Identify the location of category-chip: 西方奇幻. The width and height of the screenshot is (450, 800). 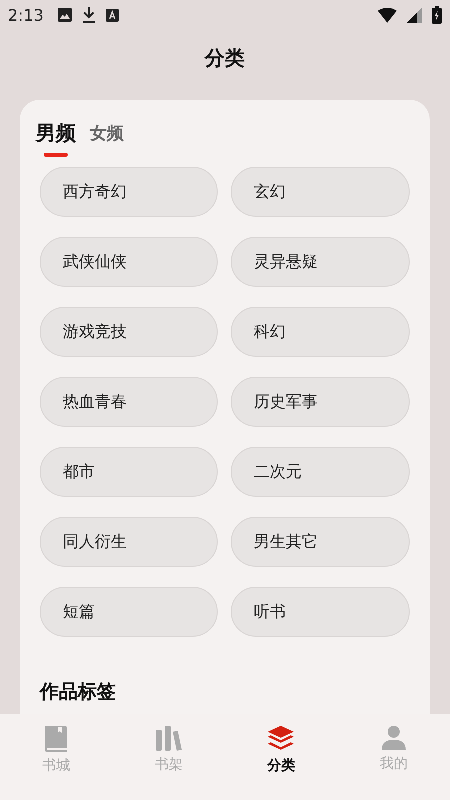
(129, 192).